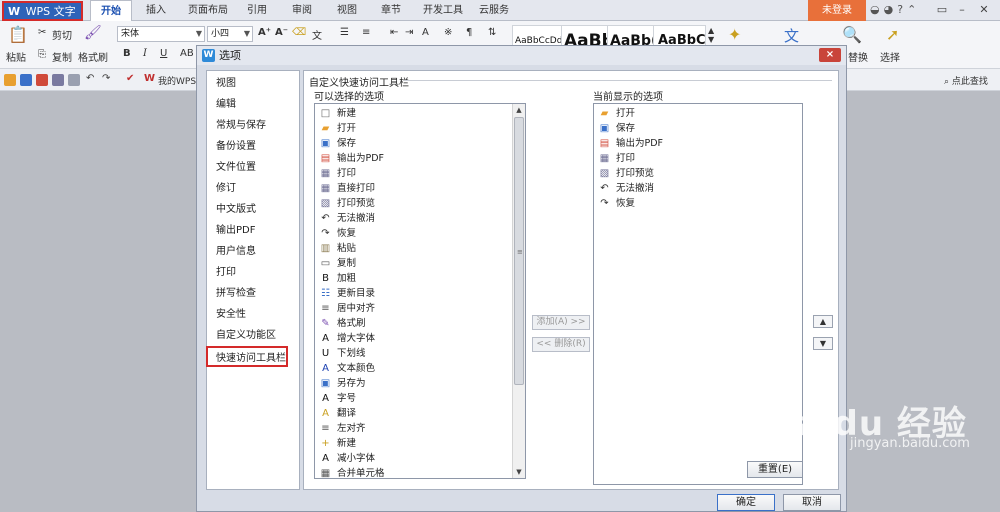 This screenshot has height=512, width=1000. I want to click on skin-icon: ◒, so click(877, 9).